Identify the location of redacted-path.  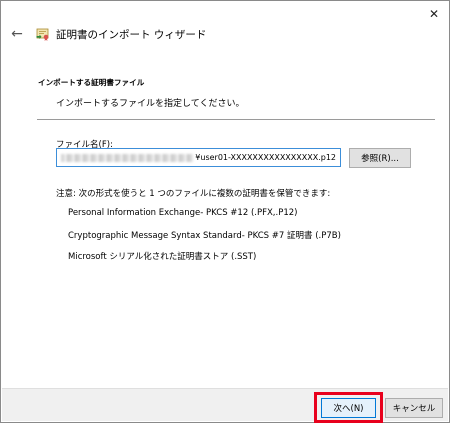
(127, 157).